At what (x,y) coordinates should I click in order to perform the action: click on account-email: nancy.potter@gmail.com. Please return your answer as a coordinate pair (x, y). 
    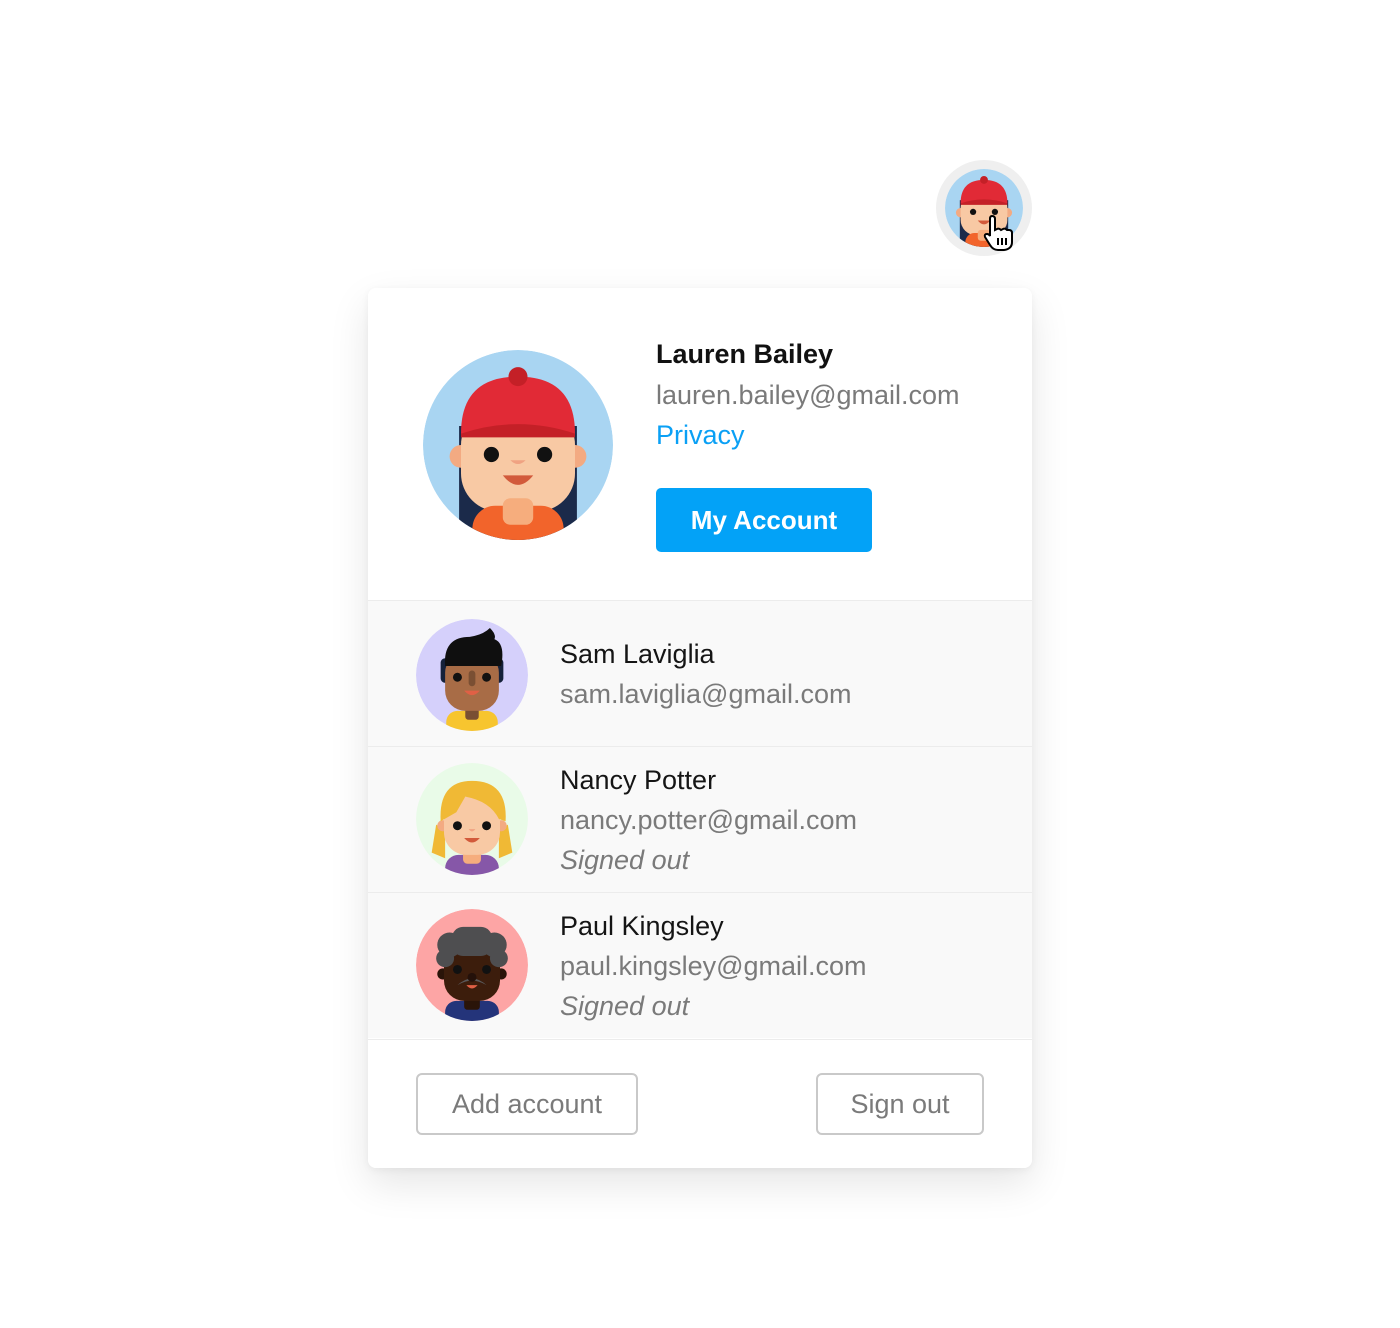
    Looking at the image, I should click on (709, 820).